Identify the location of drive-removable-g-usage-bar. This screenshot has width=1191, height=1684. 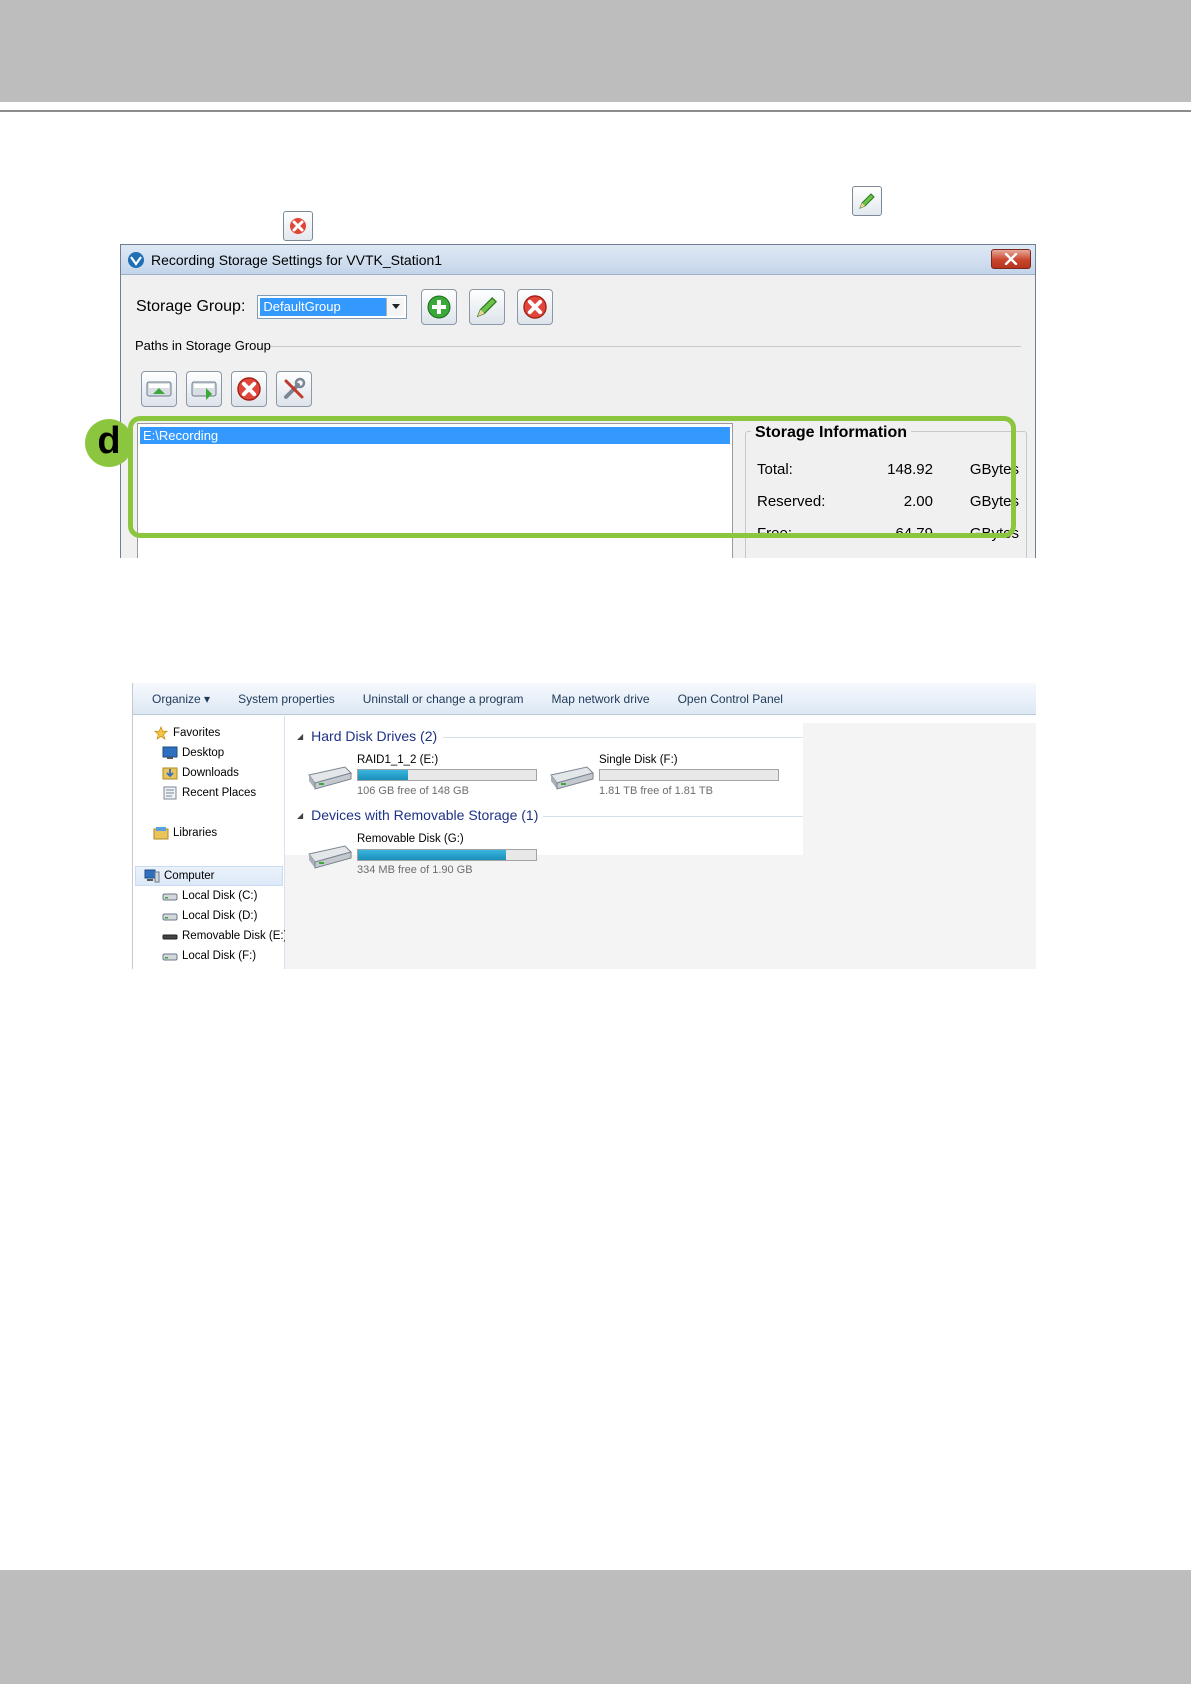
(447, 855).